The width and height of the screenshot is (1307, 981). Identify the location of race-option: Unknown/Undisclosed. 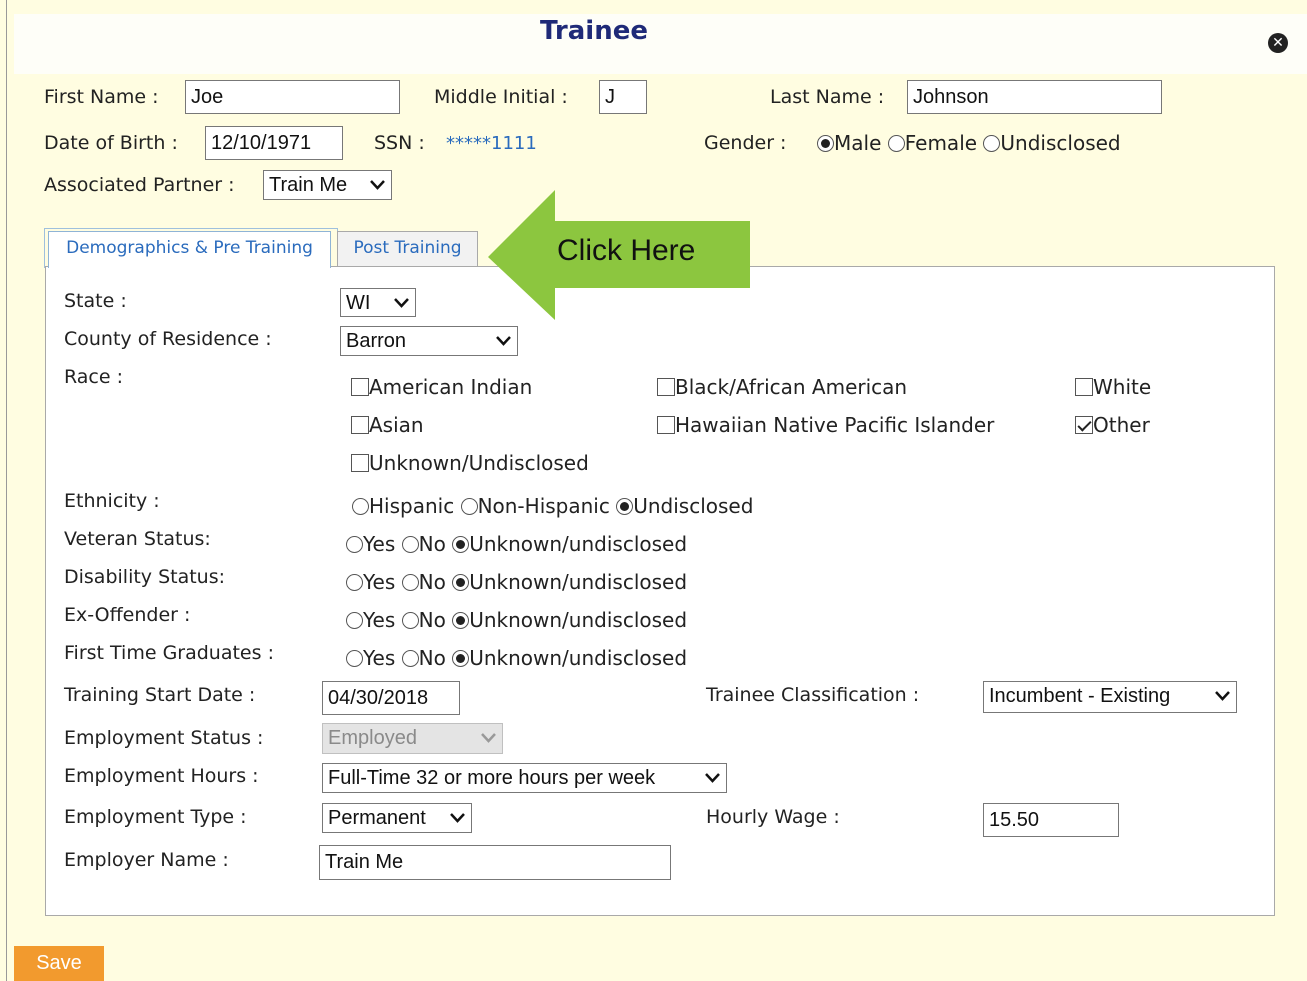
(470, 463).